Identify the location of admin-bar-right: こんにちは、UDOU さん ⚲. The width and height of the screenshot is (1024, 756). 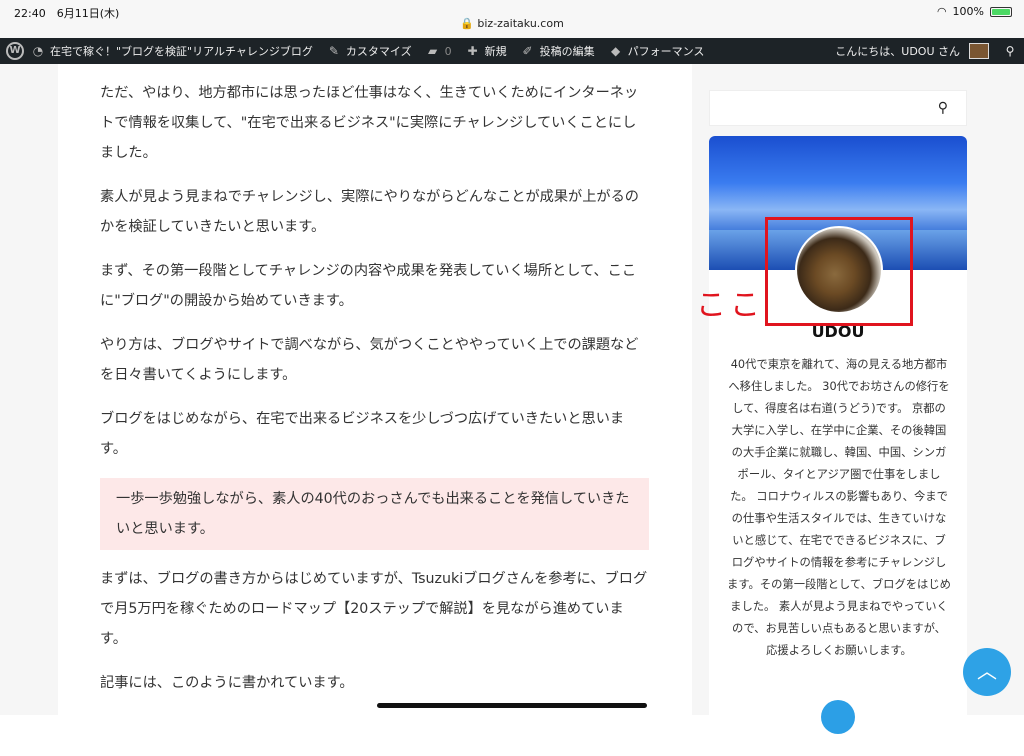
(926, 51).